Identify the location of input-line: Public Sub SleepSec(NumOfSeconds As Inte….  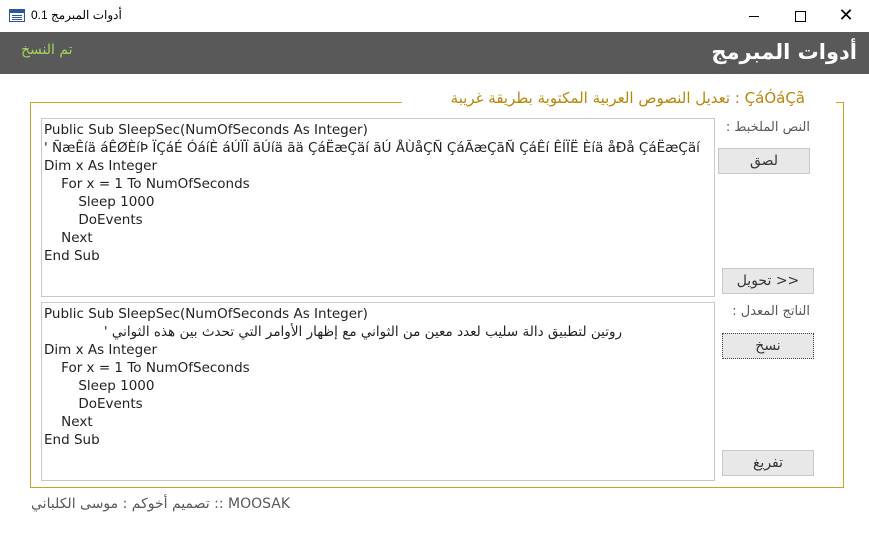
(206, 130).